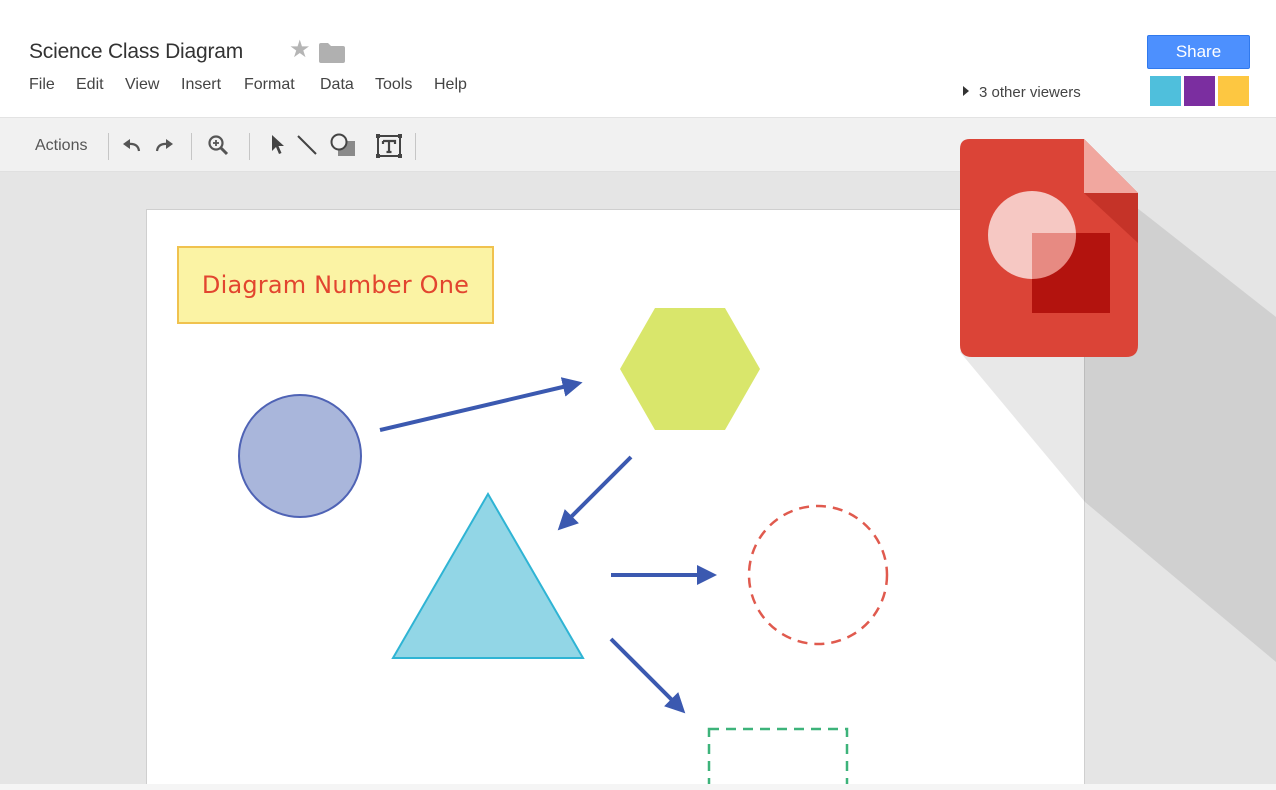 This screenshot has width=1276, height=790. Describe the element at coordinates (1030, 92) in the screenshot. I see `viewers-count-label: 3 other viewers` at that location.